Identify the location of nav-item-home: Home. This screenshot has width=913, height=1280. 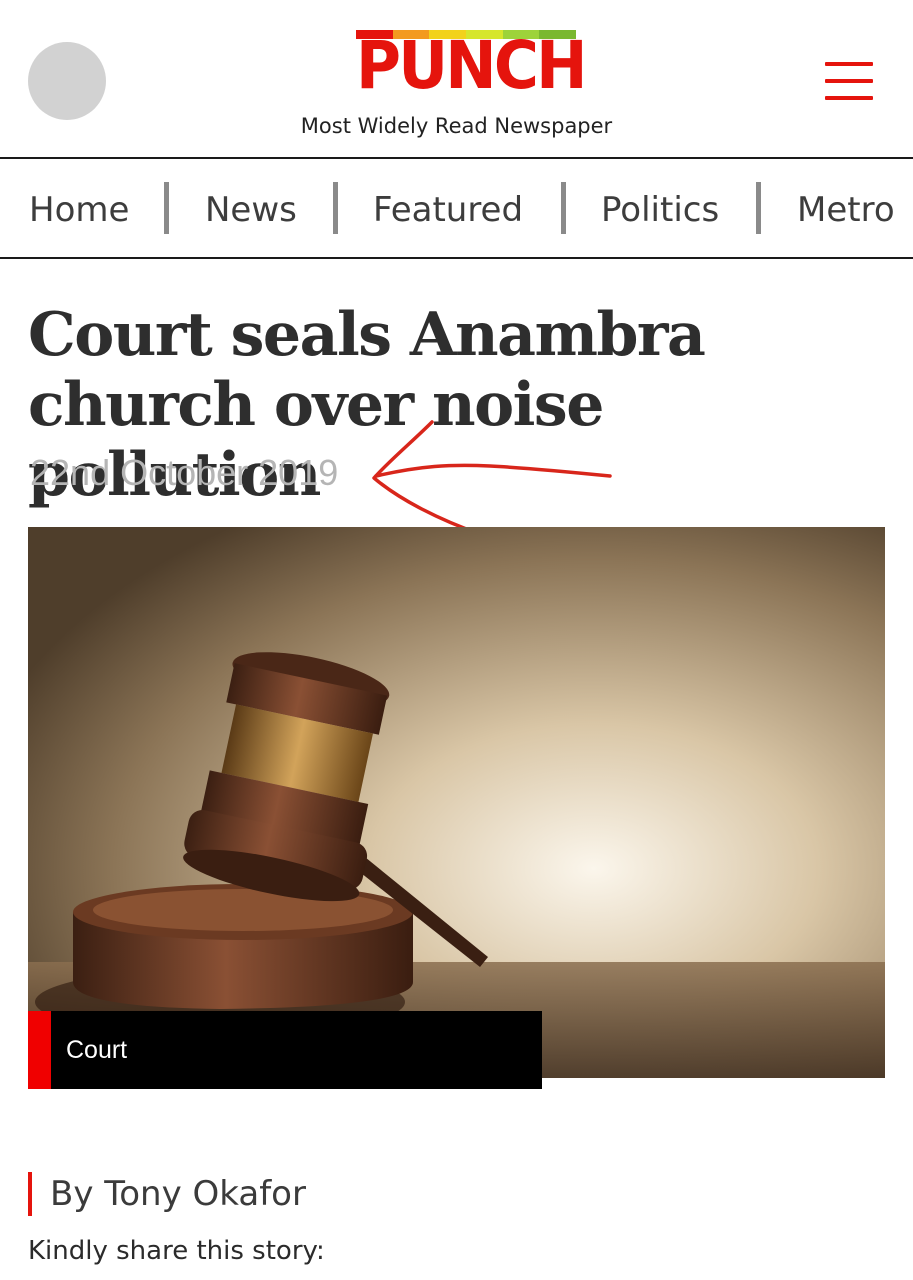
(79, 210).